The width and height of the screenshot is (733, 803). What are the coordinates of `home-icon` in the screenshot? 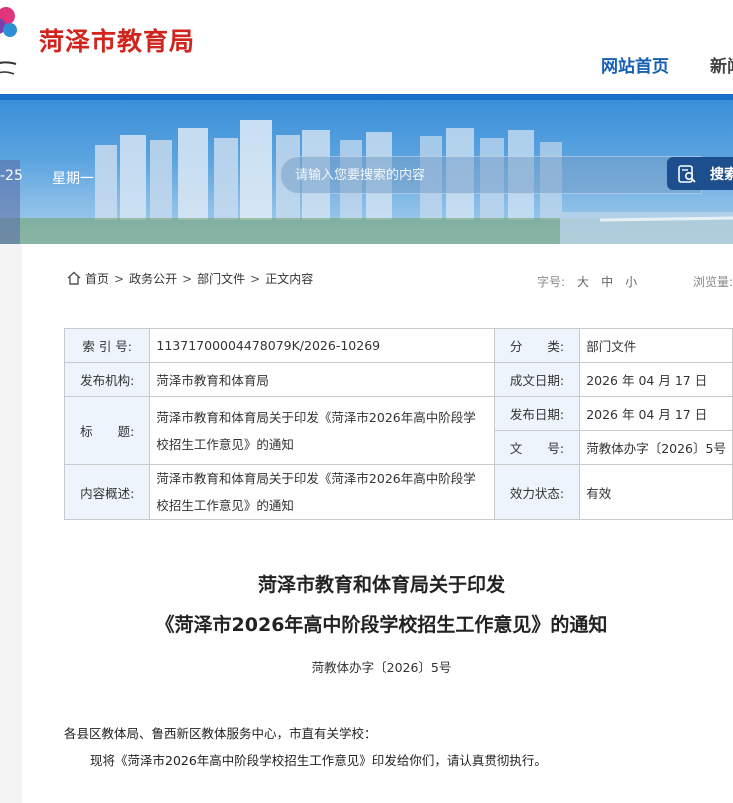 It's located at (74, 278).